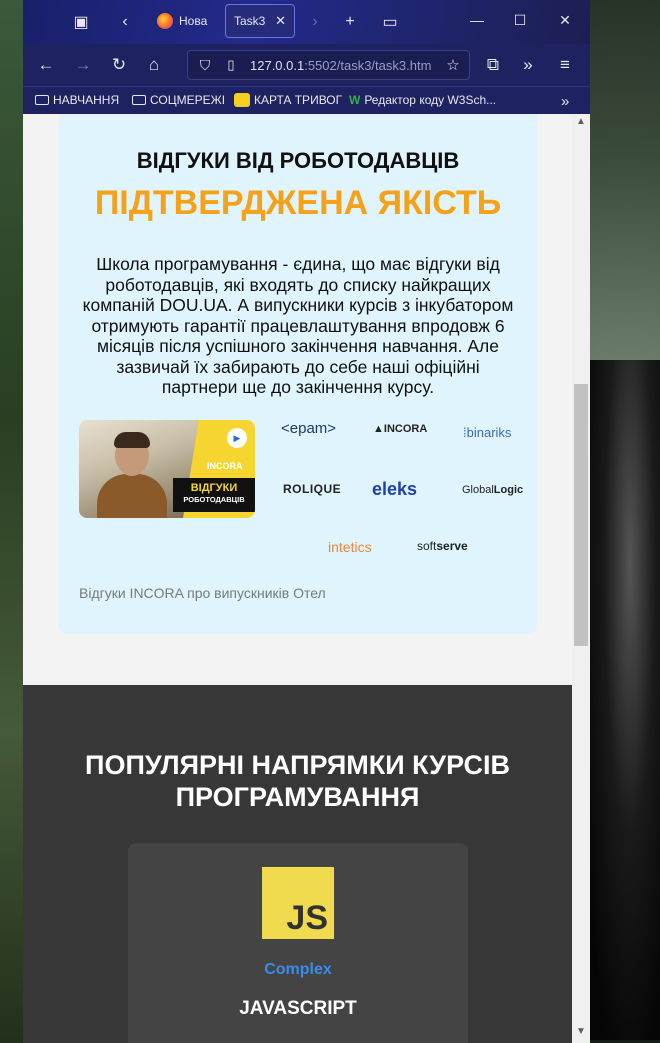 The height and width of the screenshot is (1043, 660). What do you see at coordinates (46, 65) in the screenshot?
I see `back-icon: ←` at bounding box center [46, 65].